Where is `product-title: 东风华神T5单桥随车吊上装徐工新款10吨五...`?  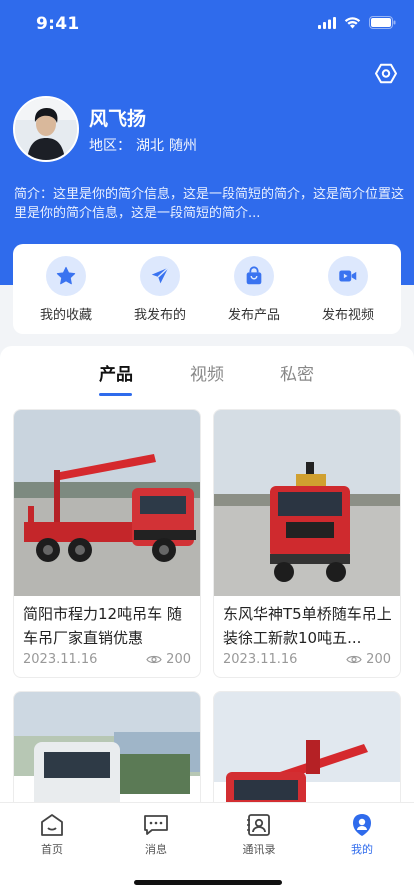
product-title: 东风华神T5单桥随车吊上装徐工新款10吨五... is located at coordinates (307, 626).